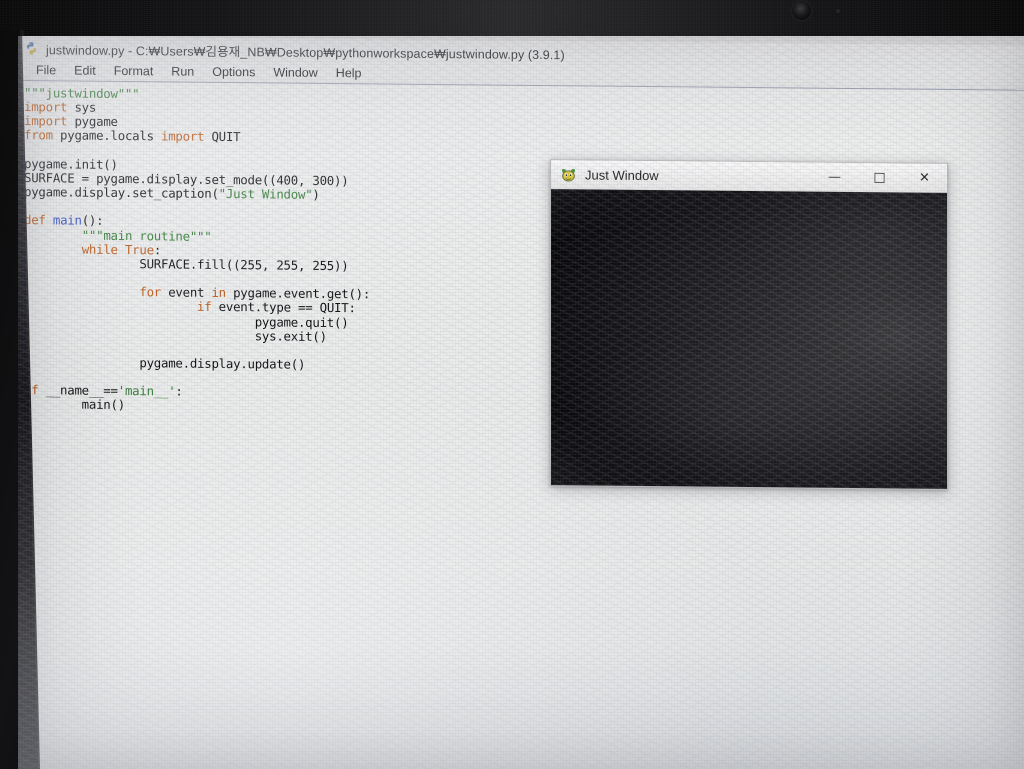 This screenshot has width=1024, height=769. Describe the element at coordinates (295, 72) in the screenshot. I see `menu-item-window: Window` at that location.